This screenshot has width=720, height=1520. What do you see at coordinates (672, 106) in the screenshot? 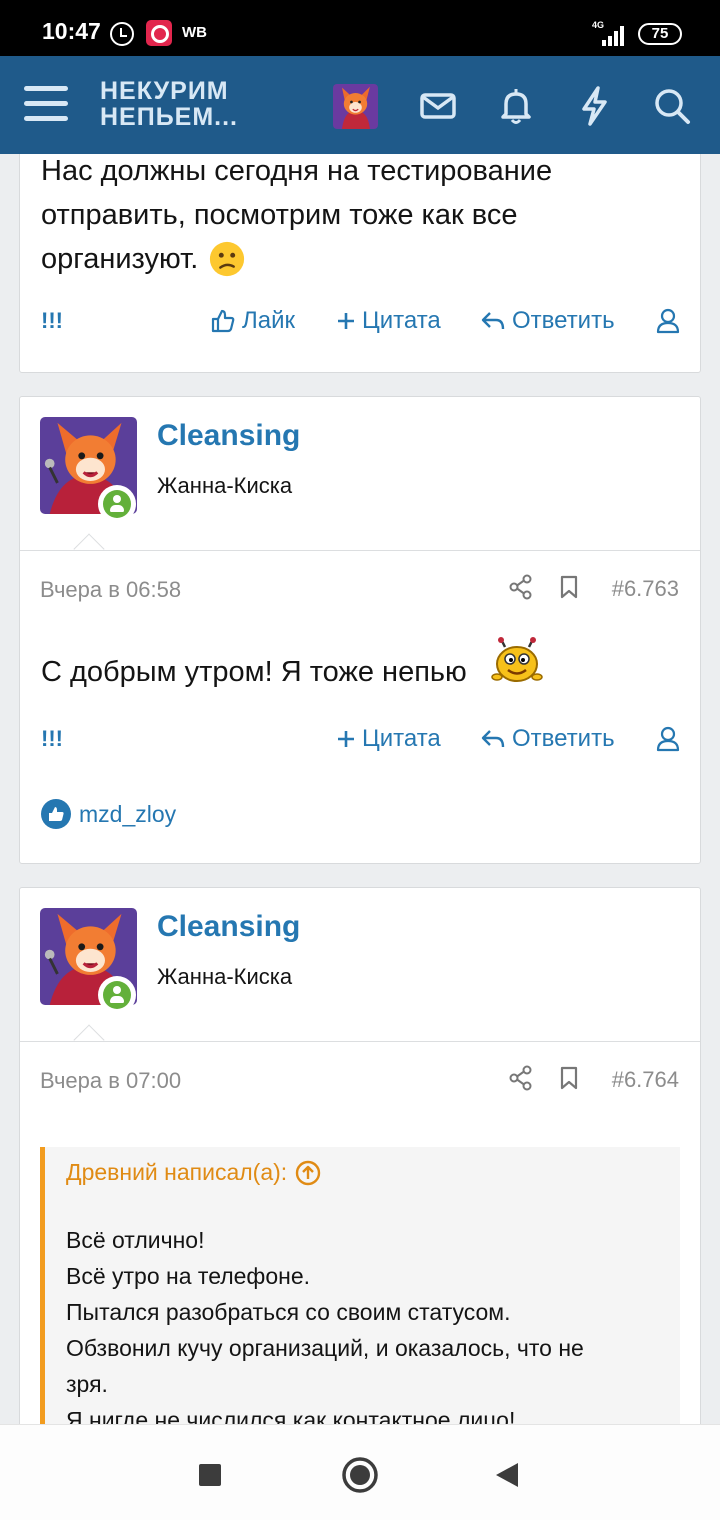
I see `search-icon` at bounding box center [672, 106].